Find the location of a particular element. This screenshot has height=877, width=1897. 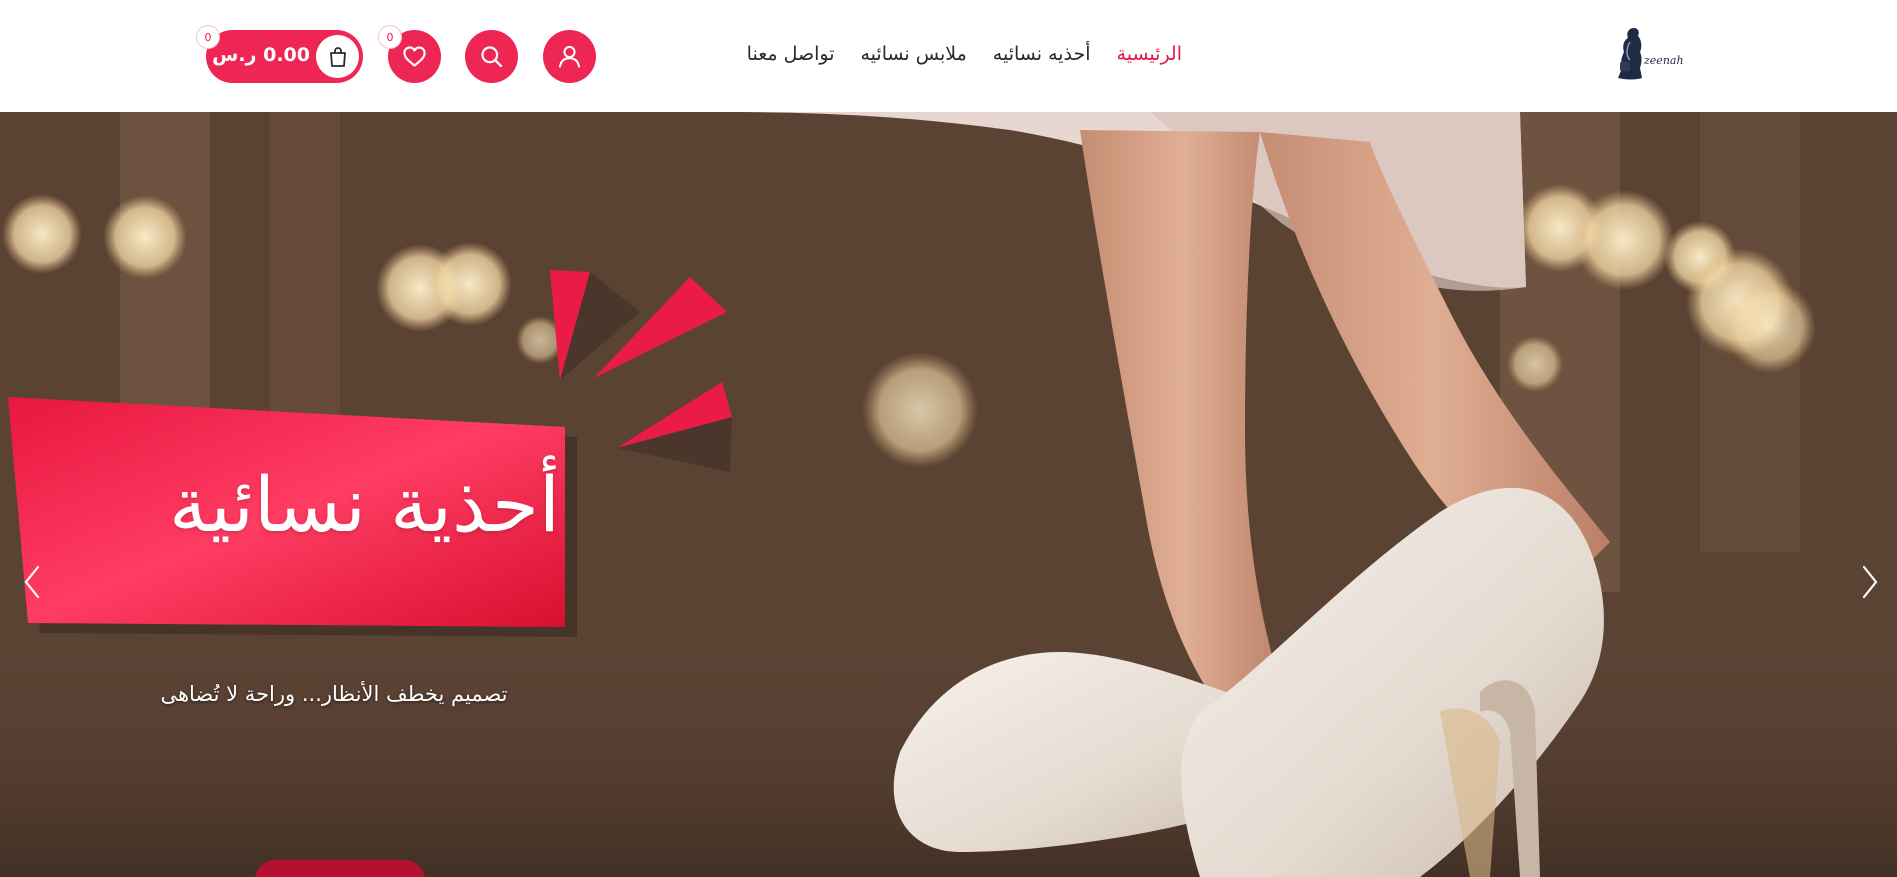

user-icon is located at coordinates (569, 56).